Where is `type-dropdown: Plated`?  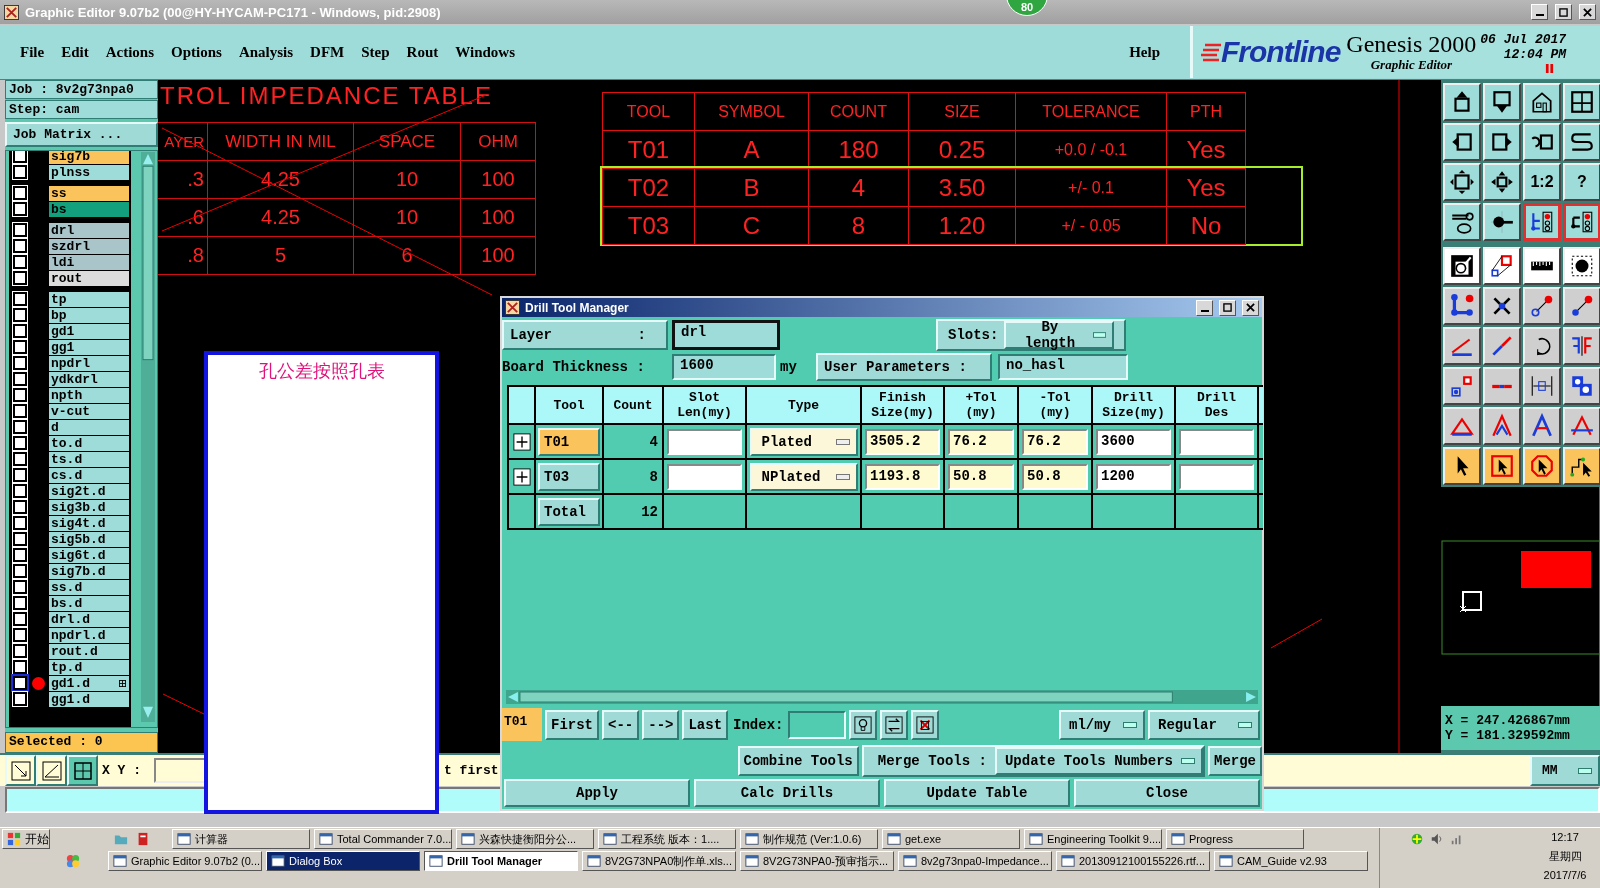
type-dropdown: Plated is located at coordinates (803, 441).